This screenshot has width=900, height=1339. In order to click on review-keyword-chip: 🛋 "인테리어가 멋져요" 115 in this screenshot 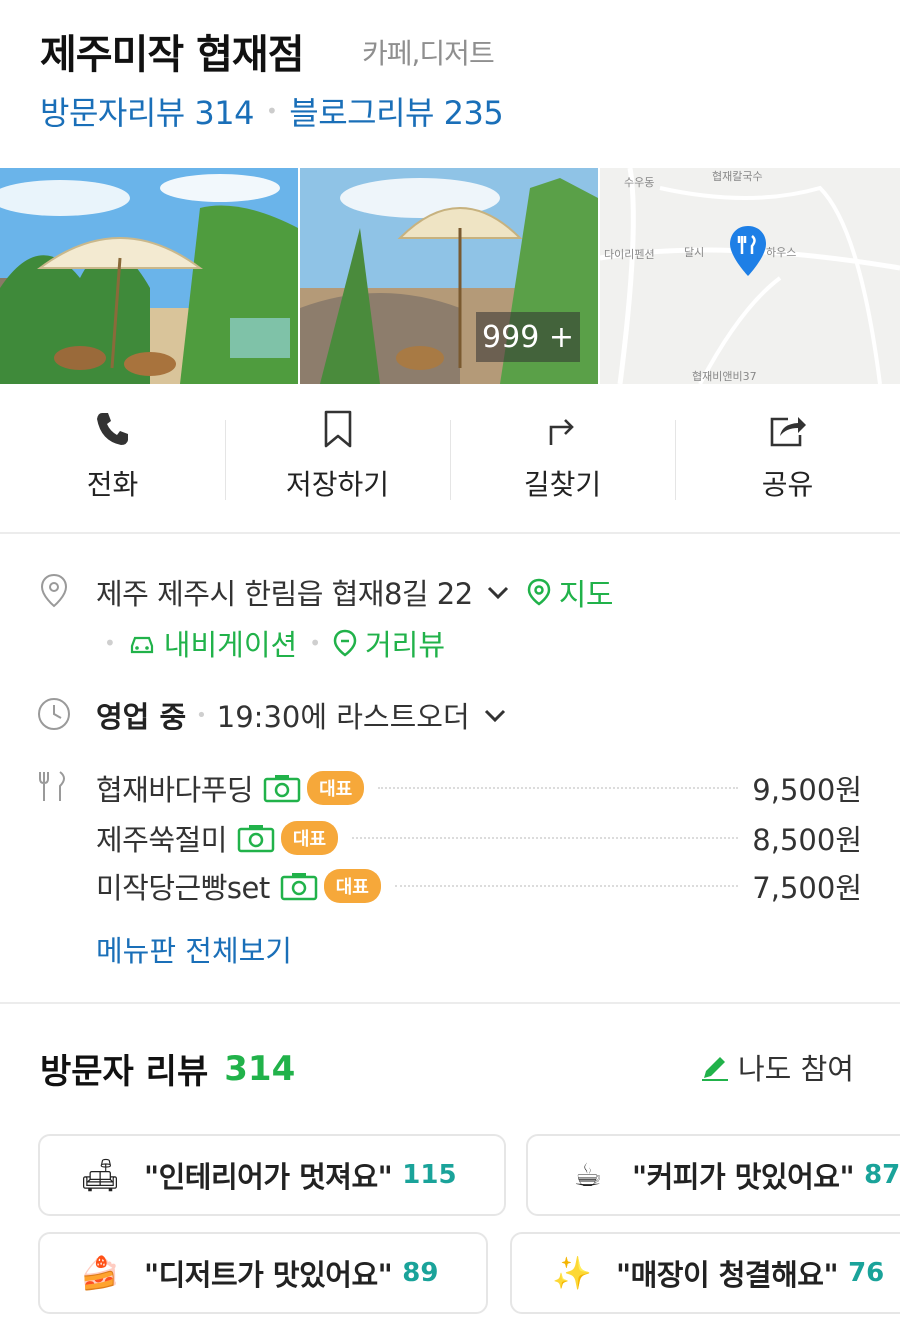, I will do `click(272, 1175)`.